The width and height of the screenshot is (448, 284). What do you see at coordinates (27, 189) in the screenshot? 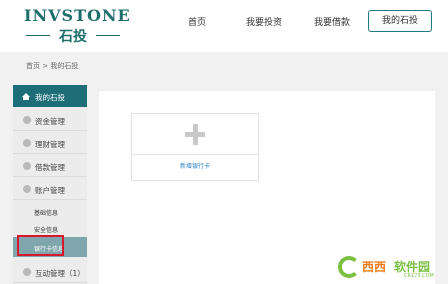
I see `user-icon` at bounding box center [27, 189].